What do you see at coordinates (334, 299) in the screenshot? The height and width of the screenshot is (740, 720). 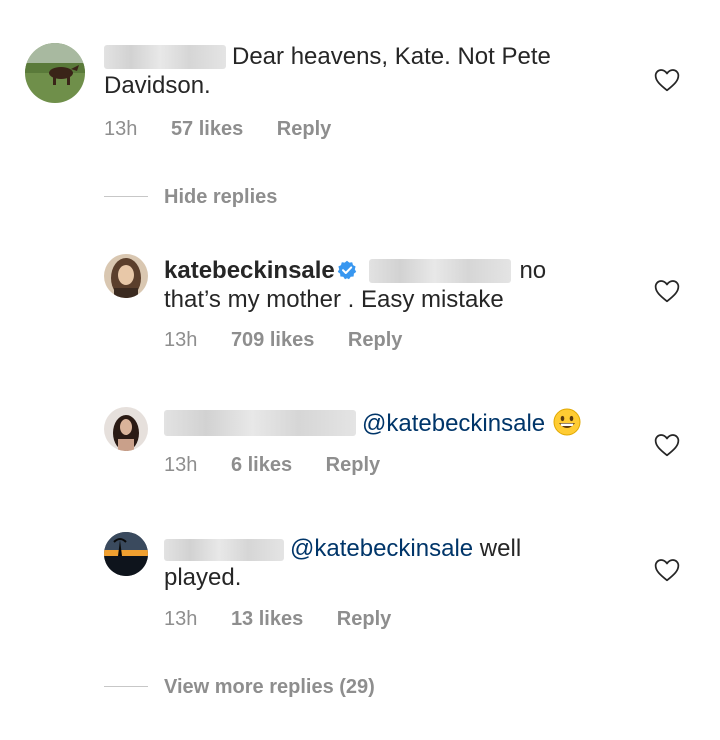 I see `reply-text-line2: that’s my mother . Easy mistake` at bounding box center [334, 299].